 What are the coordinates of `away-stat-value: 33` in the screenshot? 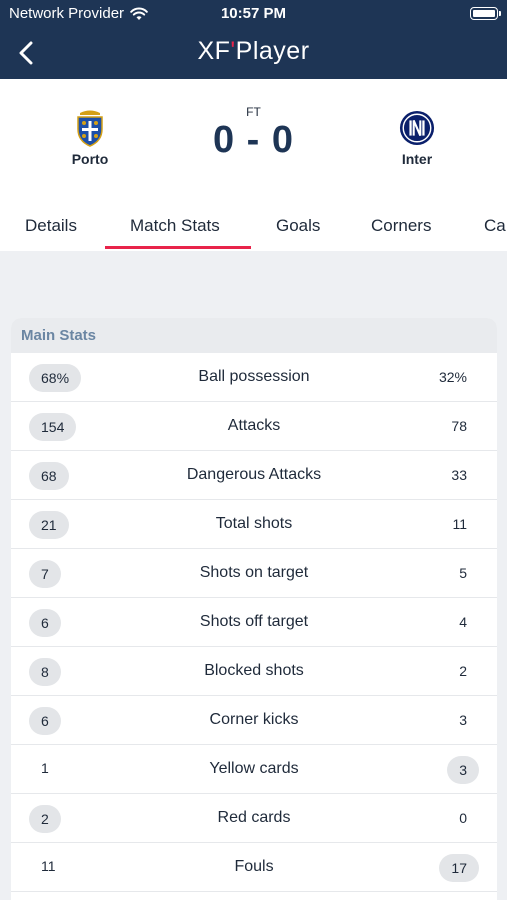 It's located at (459, 475).